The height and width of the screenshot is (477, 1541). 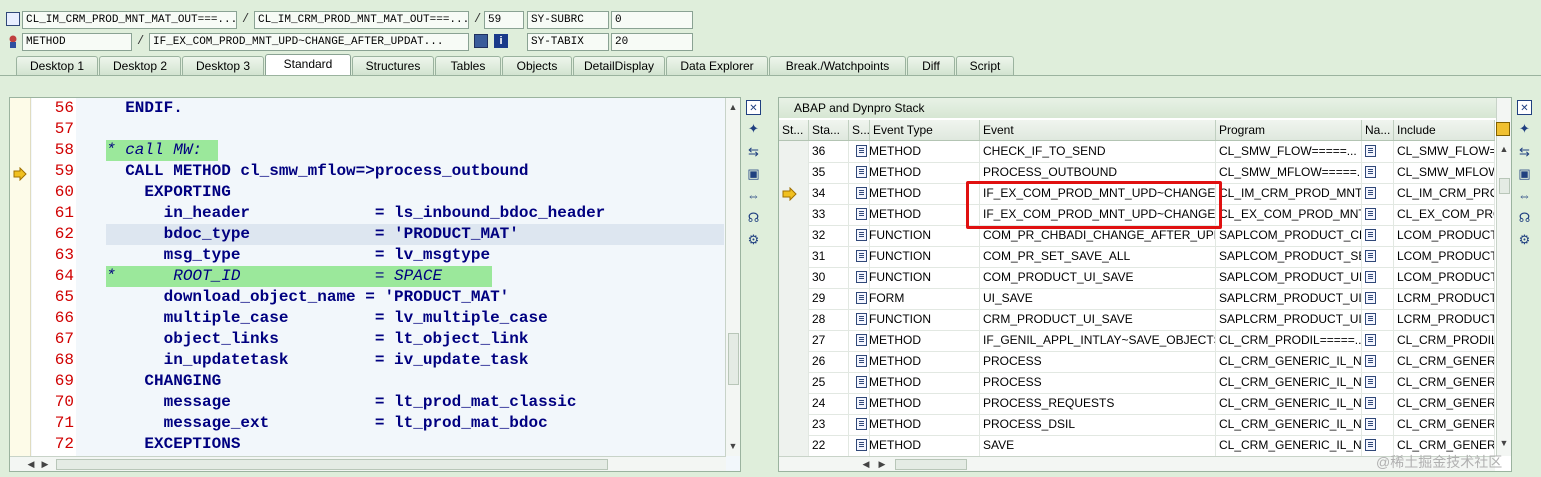 What do you see at coordinates (931, 65) in the screenshot?
I see `tab-diff: Diff` at bounding box center [931, 65].